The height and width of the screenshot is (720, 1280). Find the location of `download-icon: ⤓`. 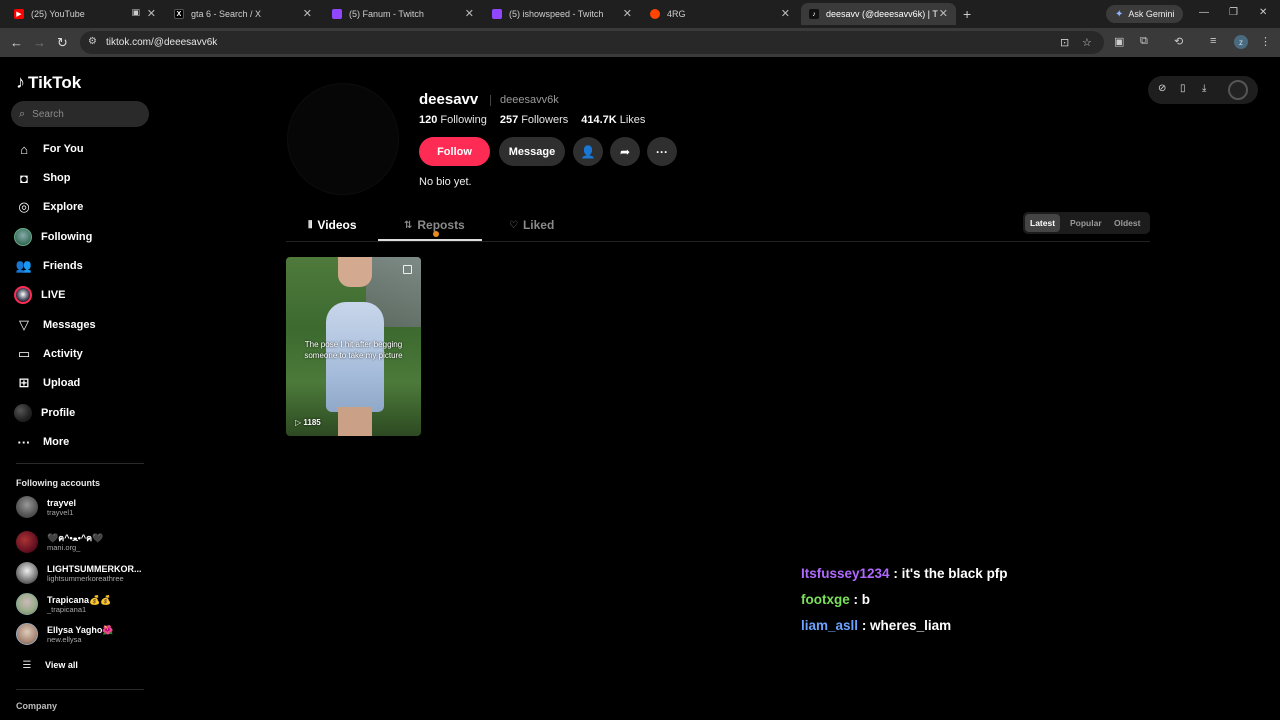

download-icon: ⤓ is located at coordinates (1204, 88).